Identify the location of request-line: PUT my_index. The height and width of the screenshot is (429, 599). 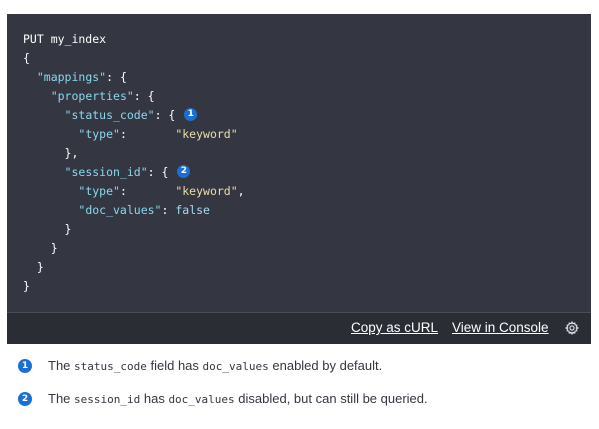
(65, 39).